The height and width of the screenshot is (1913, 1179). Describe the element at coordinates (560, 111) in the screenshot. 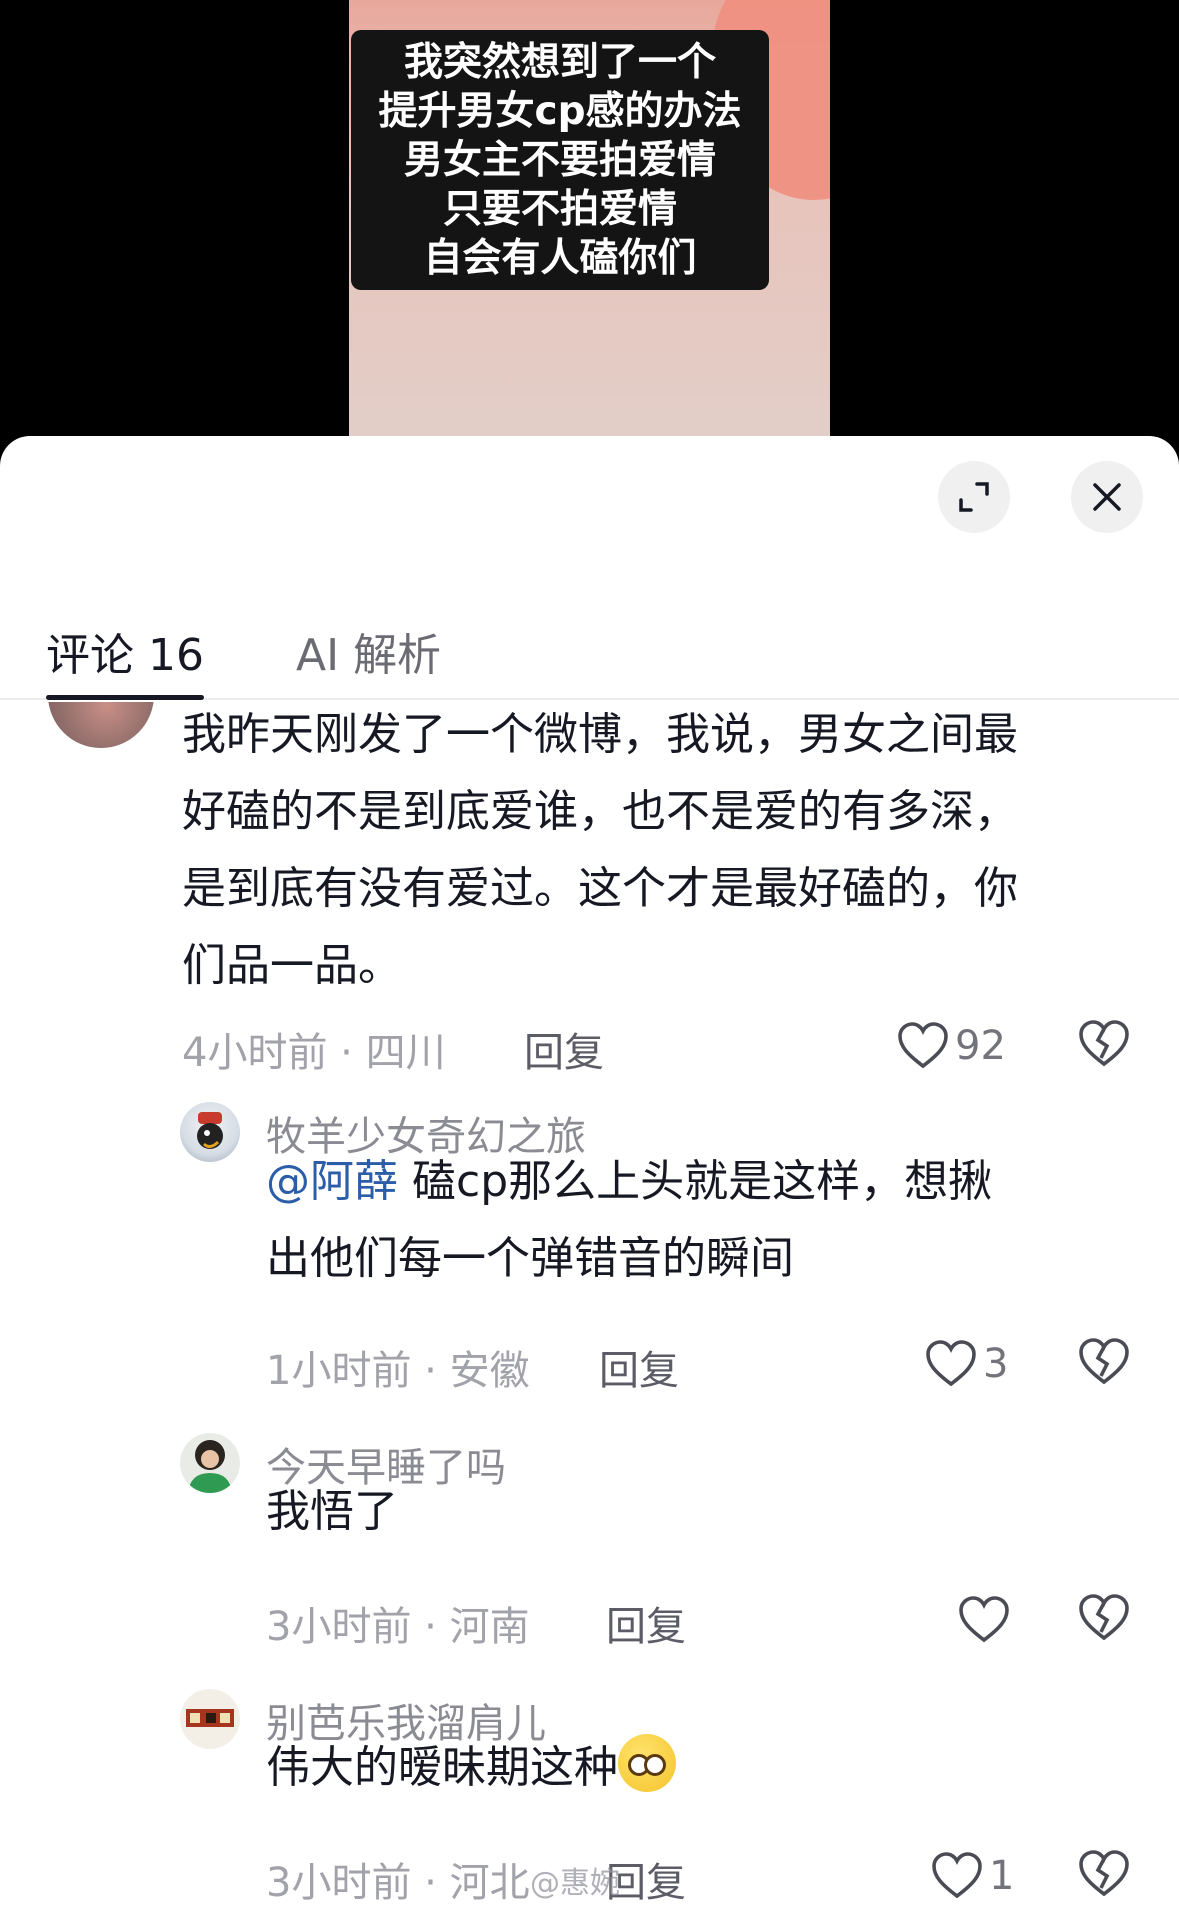

I see `caption-line: 提升男女cp感的办法` at that location.